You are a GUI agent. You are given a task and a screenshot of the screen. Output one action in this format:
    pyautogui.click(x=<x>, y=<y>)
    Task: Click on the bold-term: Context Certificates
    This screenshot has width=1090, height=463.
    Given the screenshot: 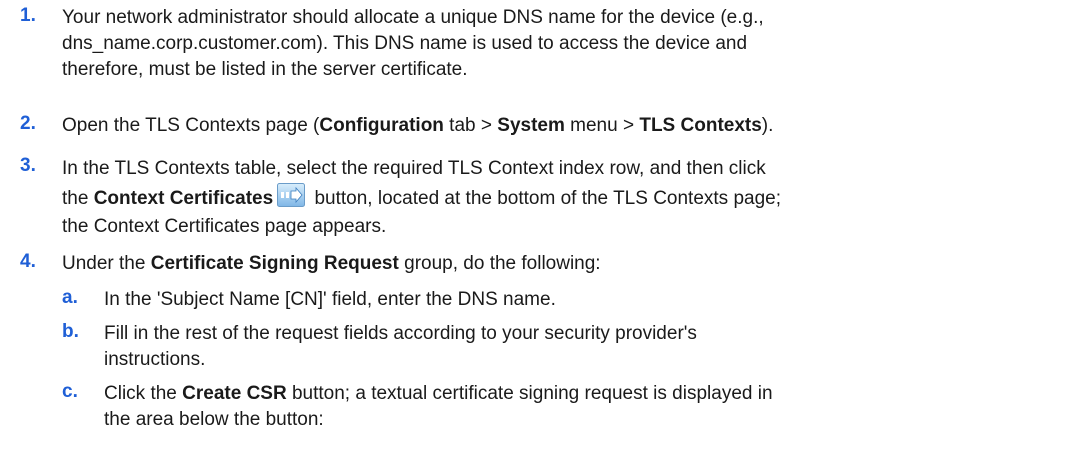 What is the action you would take?
    pyautogui.click(x=183, y=198)
    